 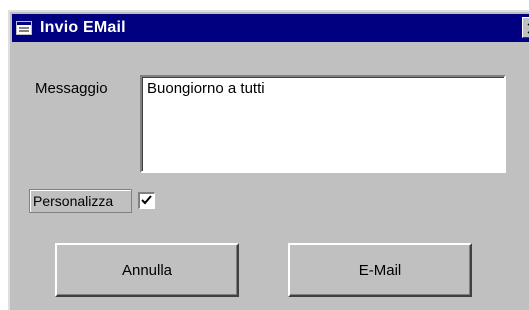 What do you see at coordinates (80, 201) in the screenshot?
I see `personalize-label: Personalizza` at bounding box center [80, 201].